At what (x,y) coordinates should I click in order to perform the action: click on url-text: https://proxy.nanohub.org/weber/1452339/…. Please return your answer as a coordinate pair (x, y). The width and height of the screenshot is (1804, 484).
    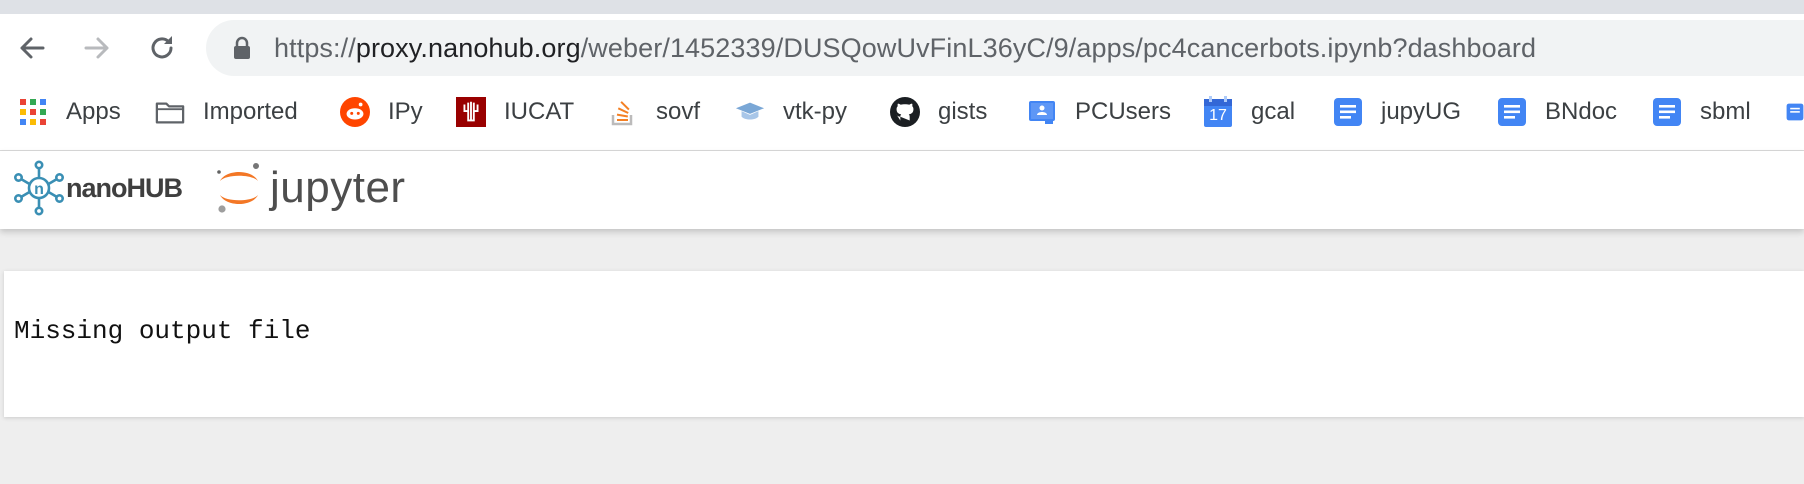
    Looking at the image, I should click on (905, 48).